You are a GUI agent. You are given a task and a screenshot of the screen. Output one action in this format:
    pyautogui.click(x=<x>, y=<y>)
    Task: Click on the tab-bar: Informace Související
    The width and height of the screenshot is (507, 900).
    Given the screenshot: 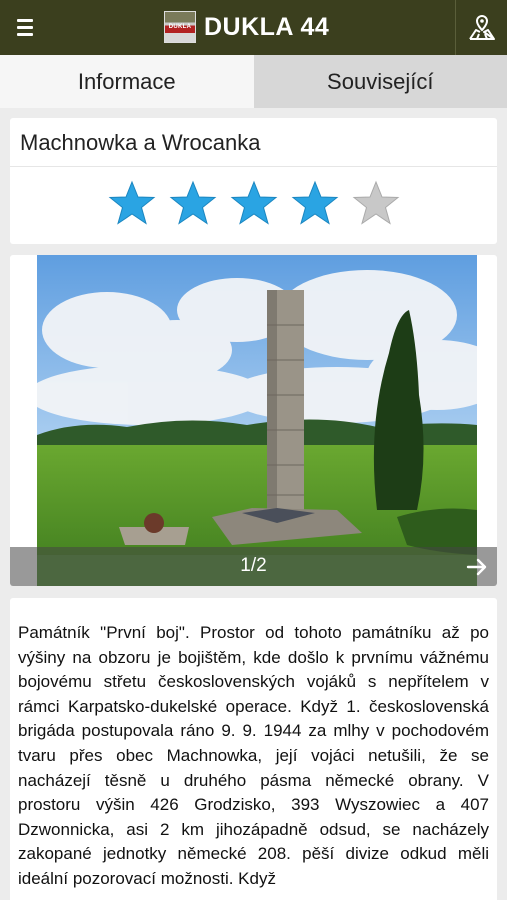 What is the action you would take?
    pyautogui.click(x=253, y=81)
    